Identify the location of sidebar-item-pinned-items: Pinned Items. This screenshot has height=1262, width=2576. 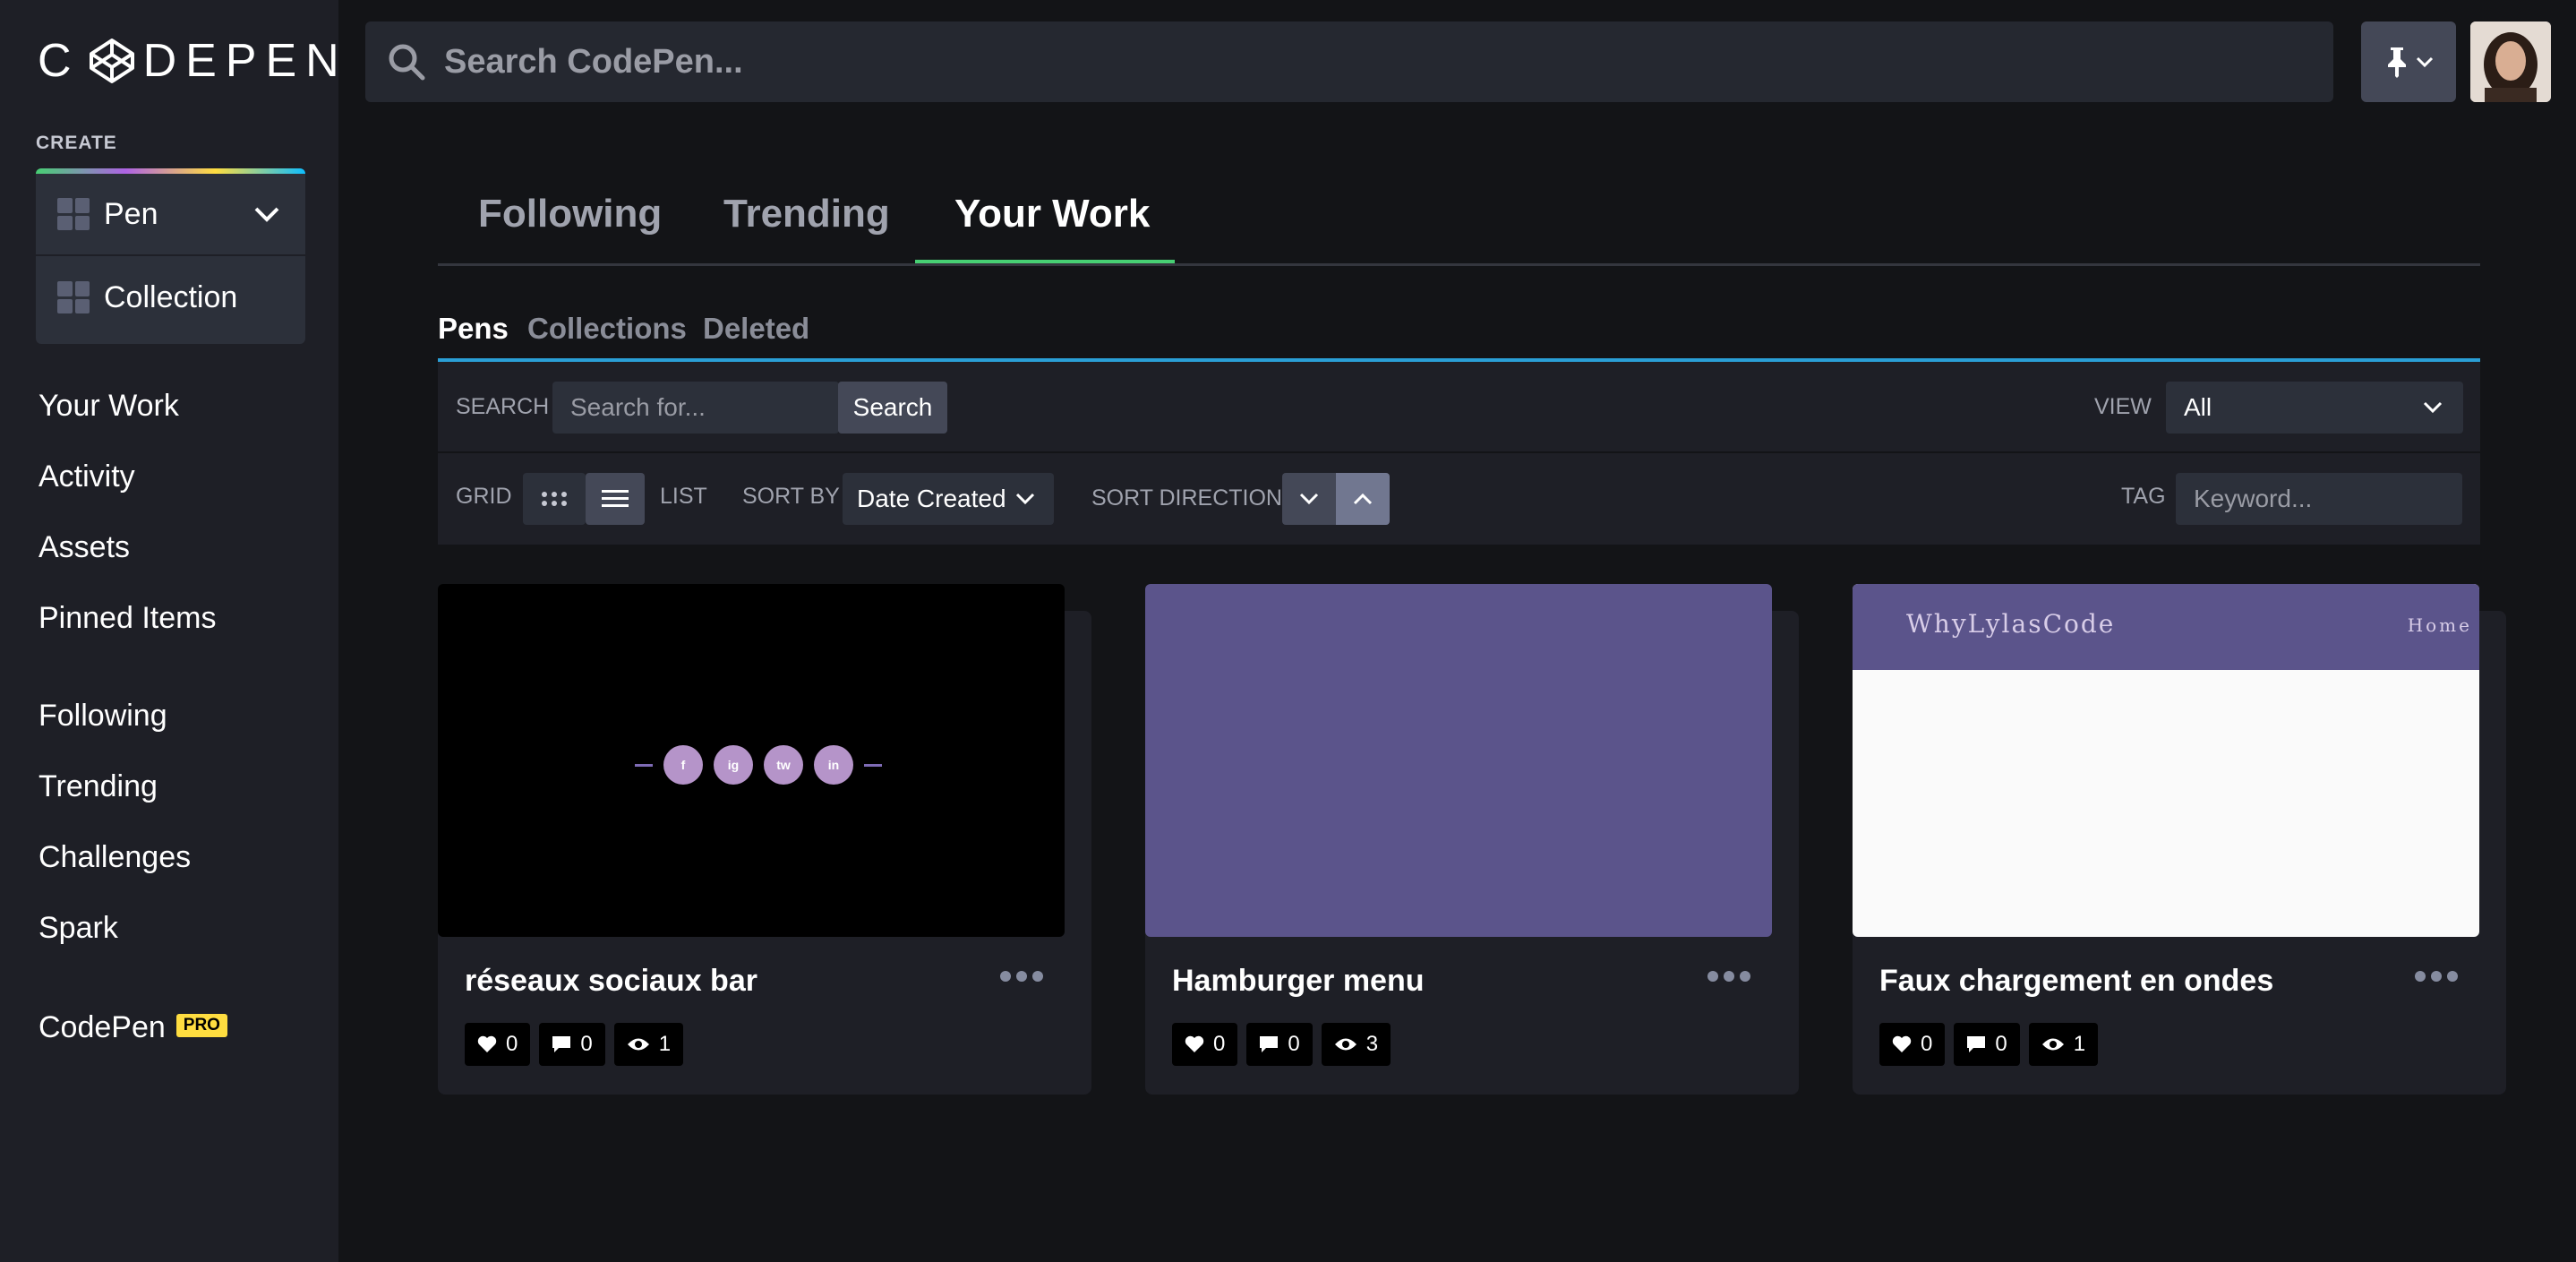
(128, 619).